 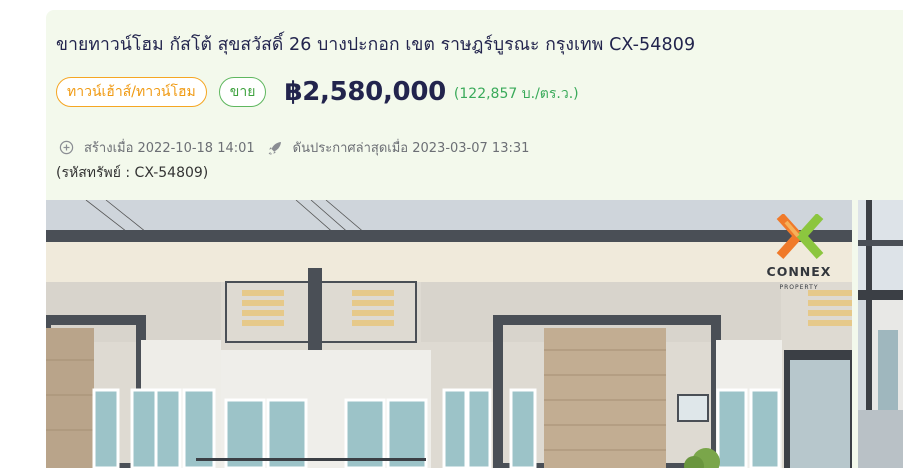 What do you see at coordinates (365, 92) in the screenshot?
I see `listing-price: ฿2,580,000` at bounding box center [365, 92].